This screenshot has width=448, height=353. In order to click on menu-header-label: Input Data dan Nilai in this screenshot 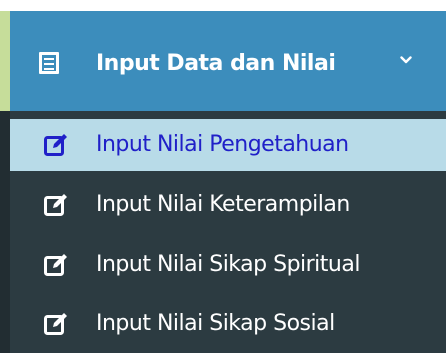, I will do `click(216, 63)`.